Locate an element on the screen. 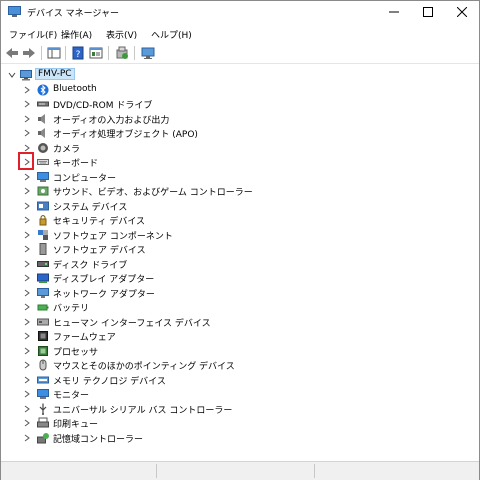 The image size is (480, 480). tree-item-label: カメラ is located at coordinates (67, 149).